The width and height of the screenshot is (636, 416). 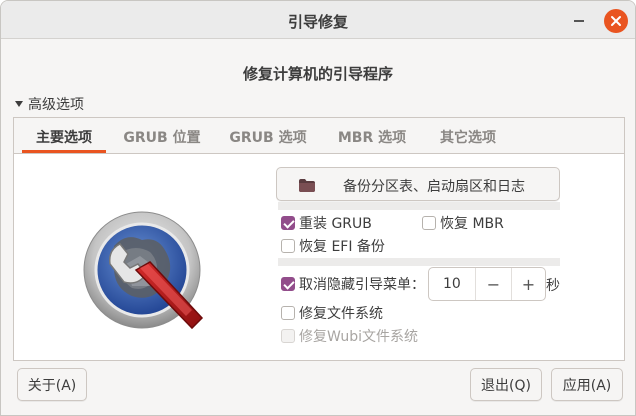 I want to click on unhide-boot-menu-checkbox: 取消隐藏引导菜单：, so click(x=353, y=284).